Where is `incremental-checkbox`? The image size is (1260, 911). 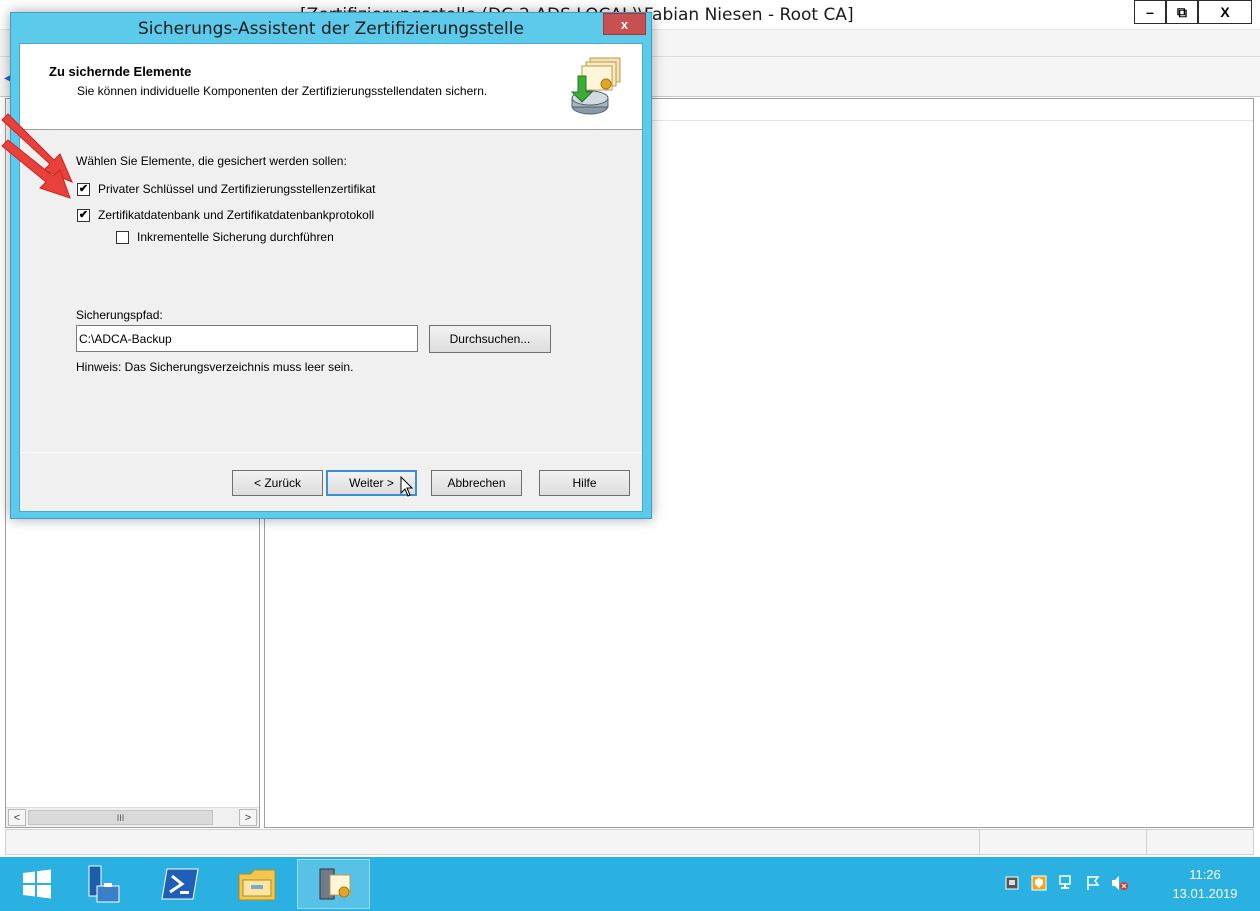
incremental-checkbox is located at coordinates (122, 237).